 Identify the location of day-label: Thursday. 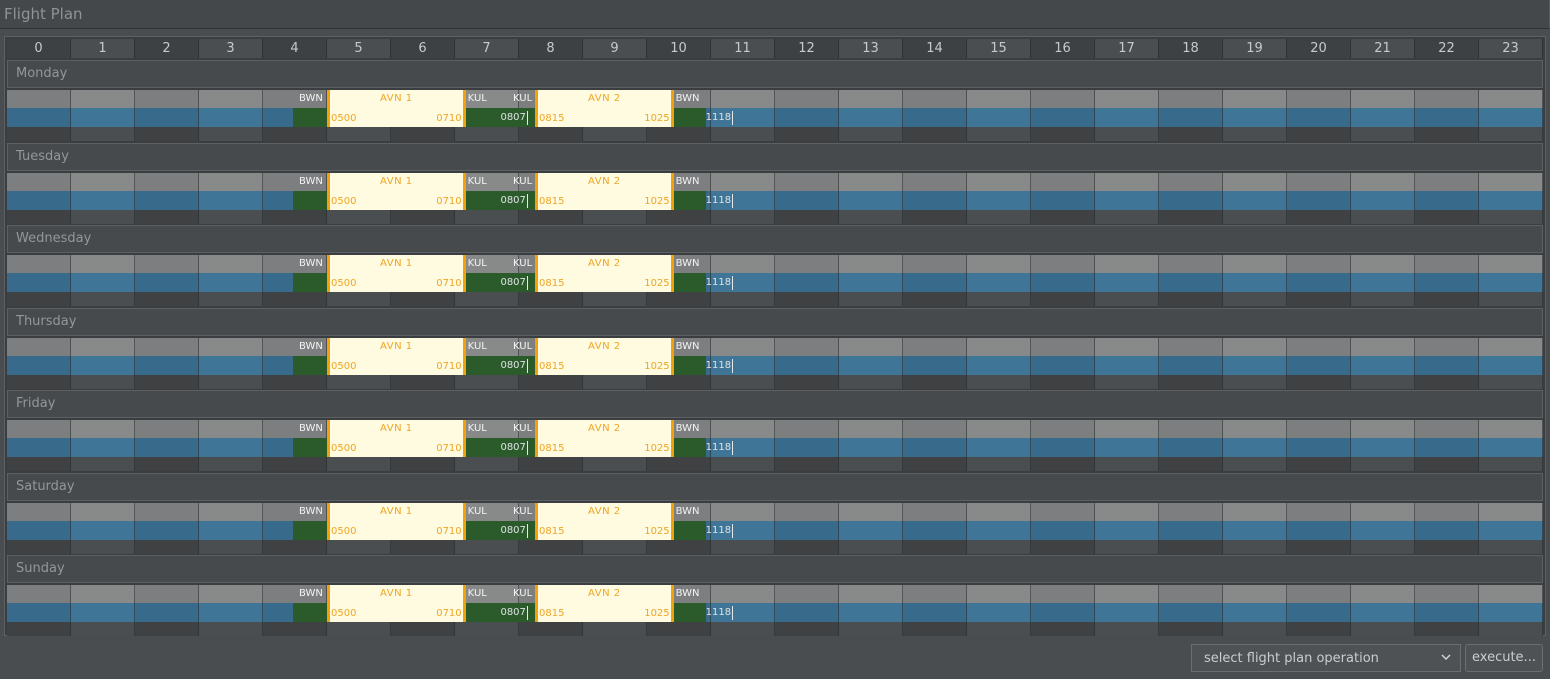
(775, 321).